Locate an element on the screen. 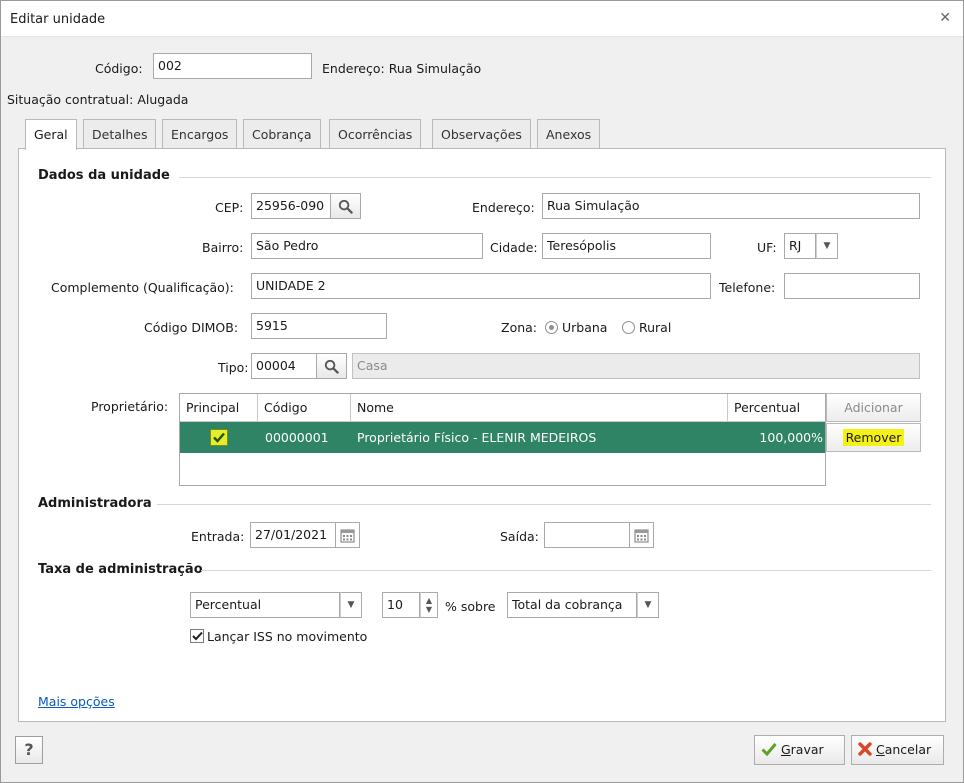 The image size is (964, 783). cidade-label: Cidade: is located at coordinates (514, 247).